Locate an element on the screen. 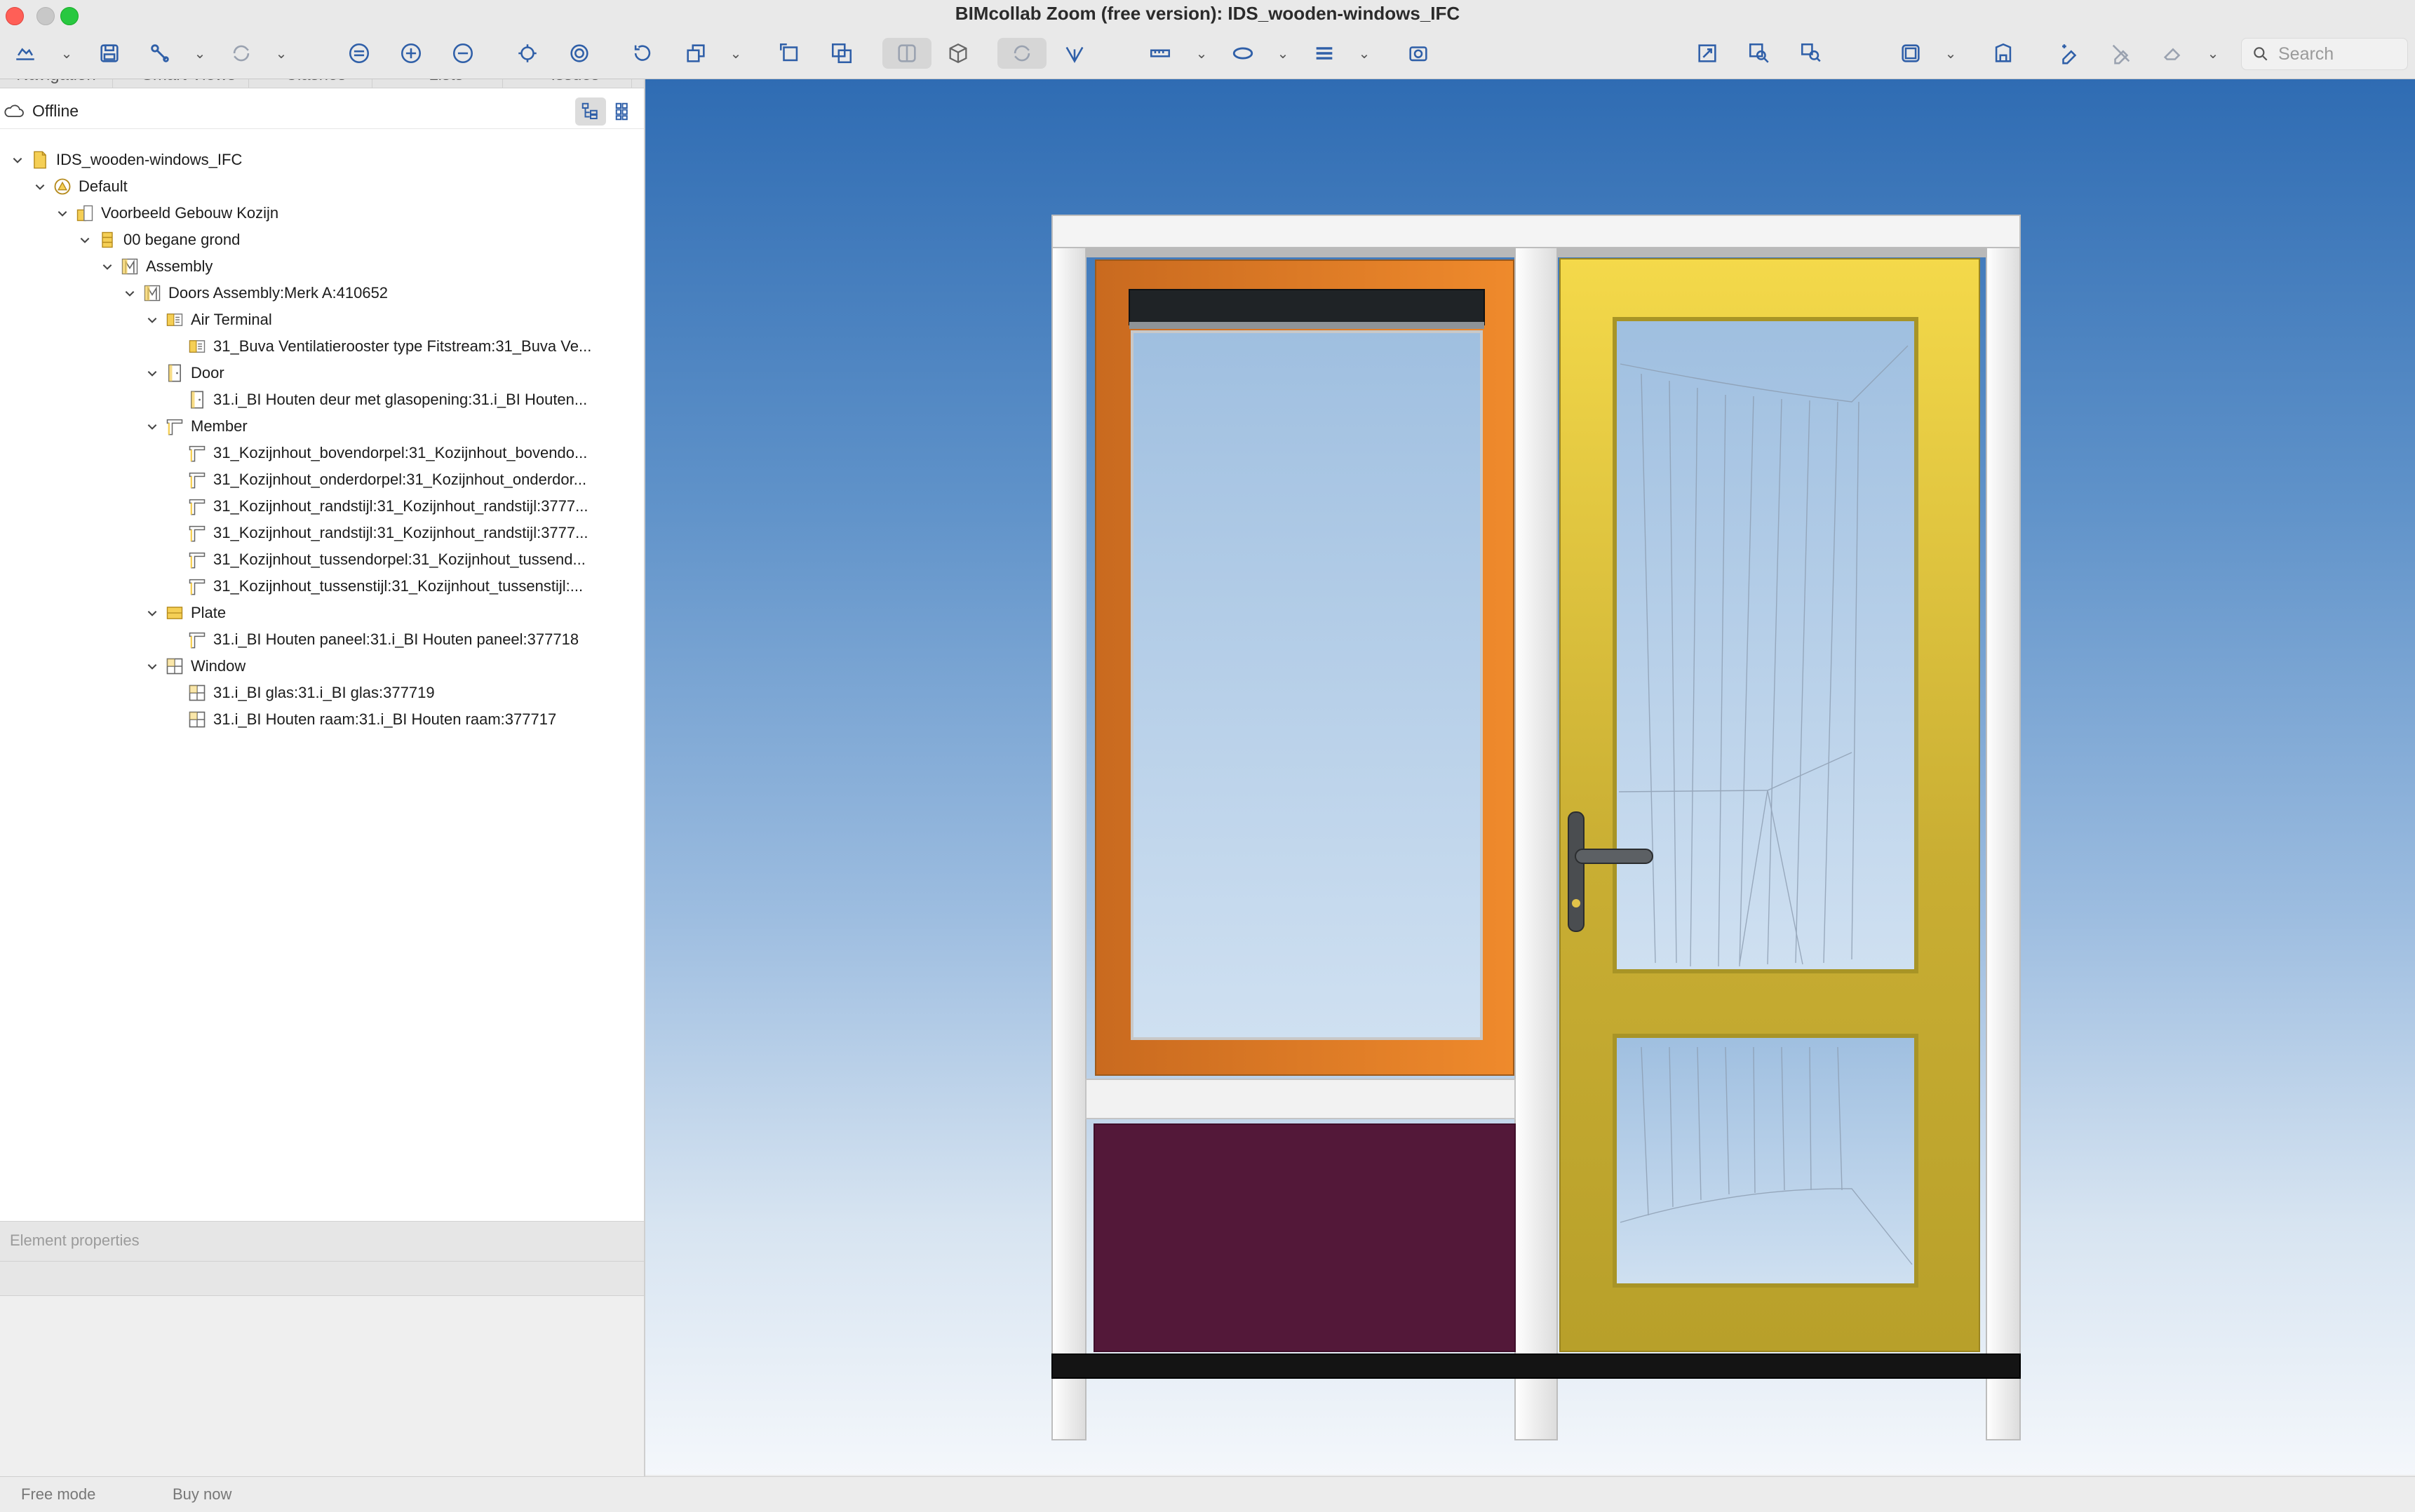 This screenshot has height=1512, width=2415. sync-dropdown: ⌄ is located at coordinates (281, 53).